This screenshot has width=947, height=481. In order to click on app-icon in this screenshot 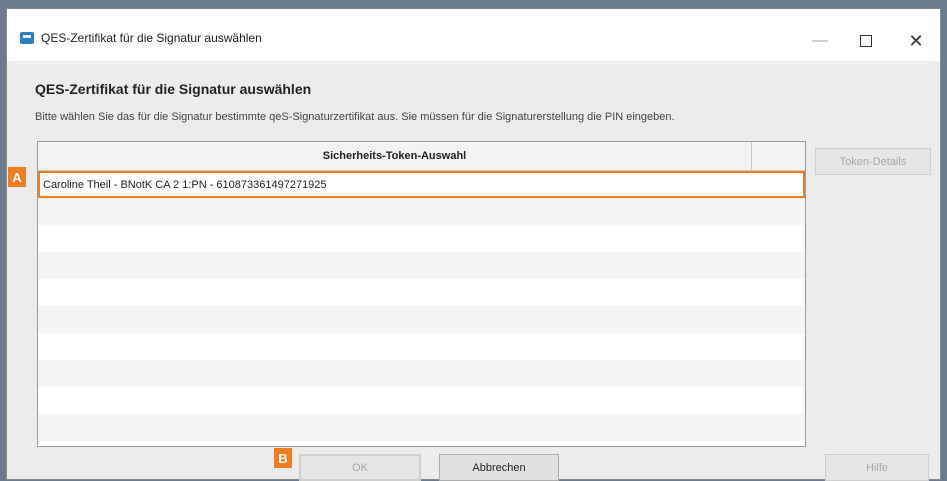, I will do `click(27, 38)`.